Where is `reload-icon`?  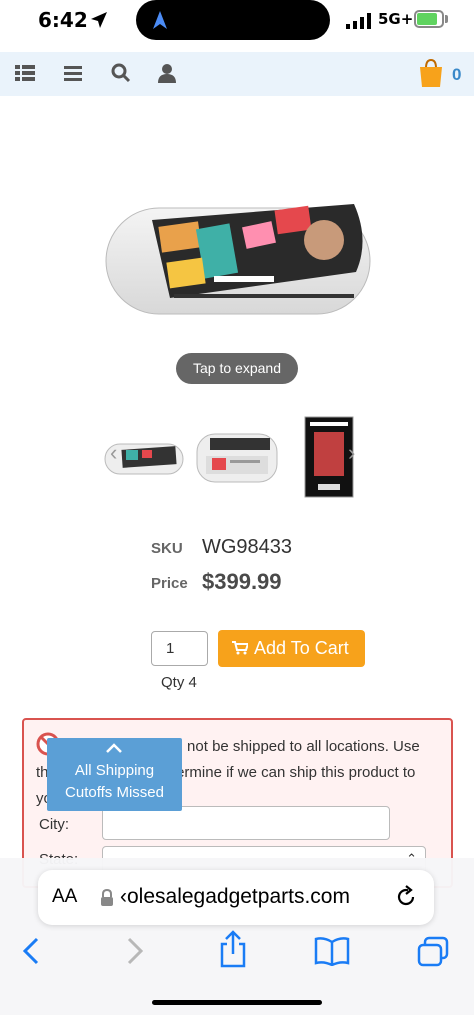 reload-icon is located at coordinates (406, 897).